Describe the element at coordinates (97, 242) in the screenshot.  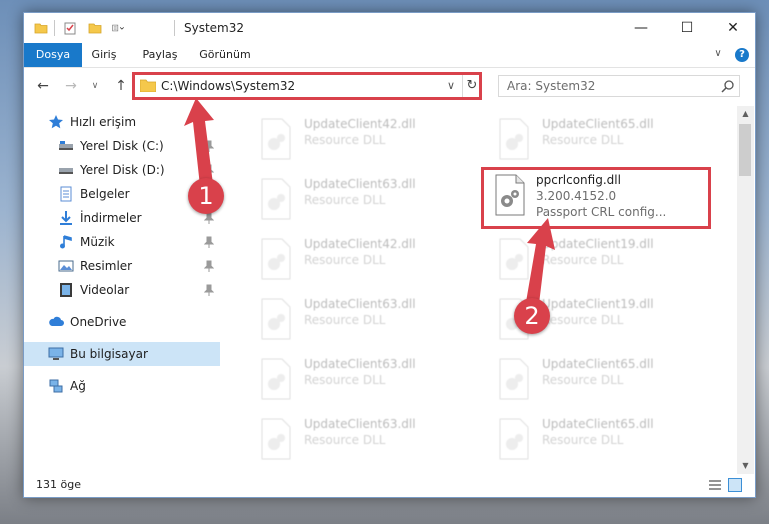
I see `sidebar-item-label: Müzik` at that location.